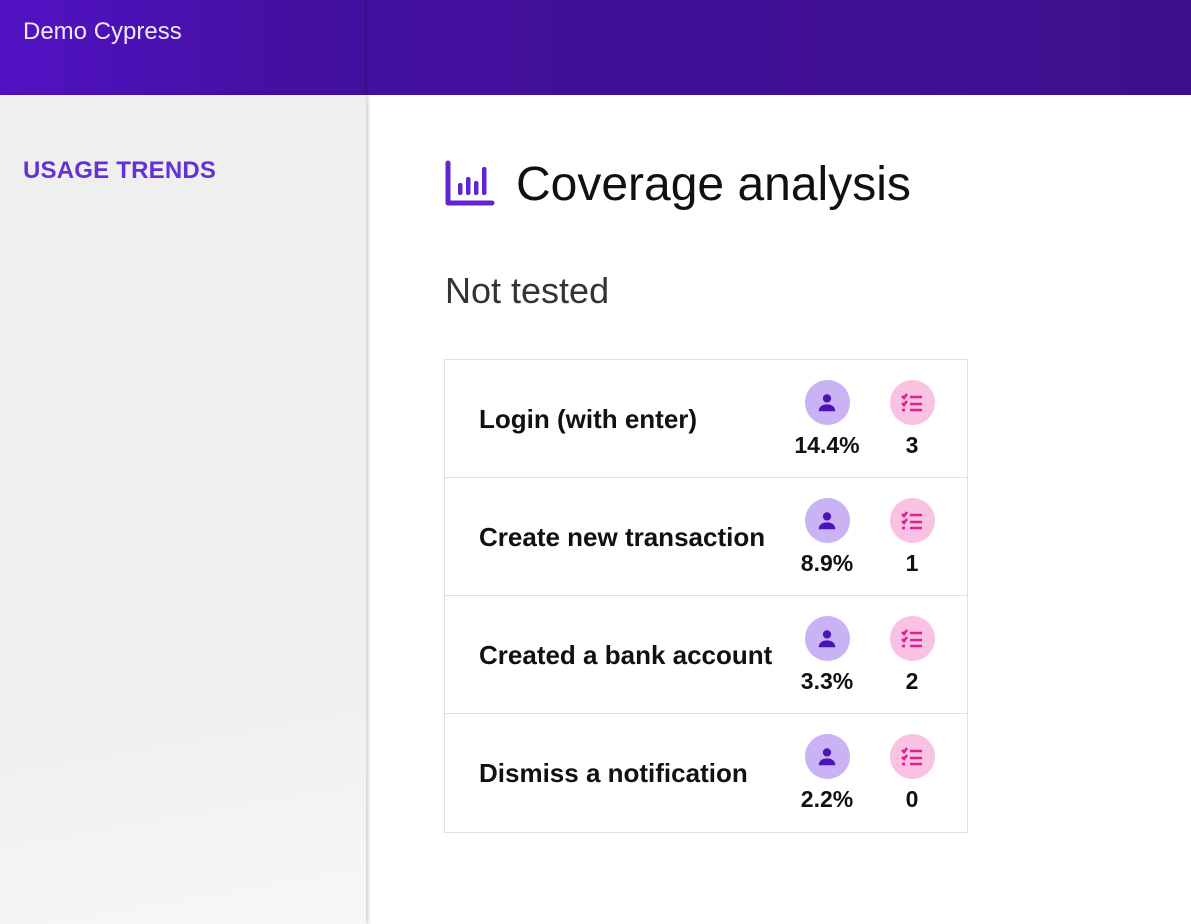 The width and height of the screenshot is (1191, 924). I want to click on usage-percent: 3.3%, so click(827, 681).